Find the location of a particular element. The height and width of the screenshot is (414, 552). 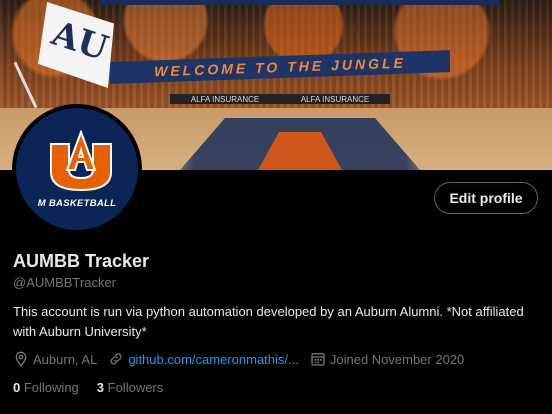

edit-profile-button: Edit profile is located at coordinates (486, 198).